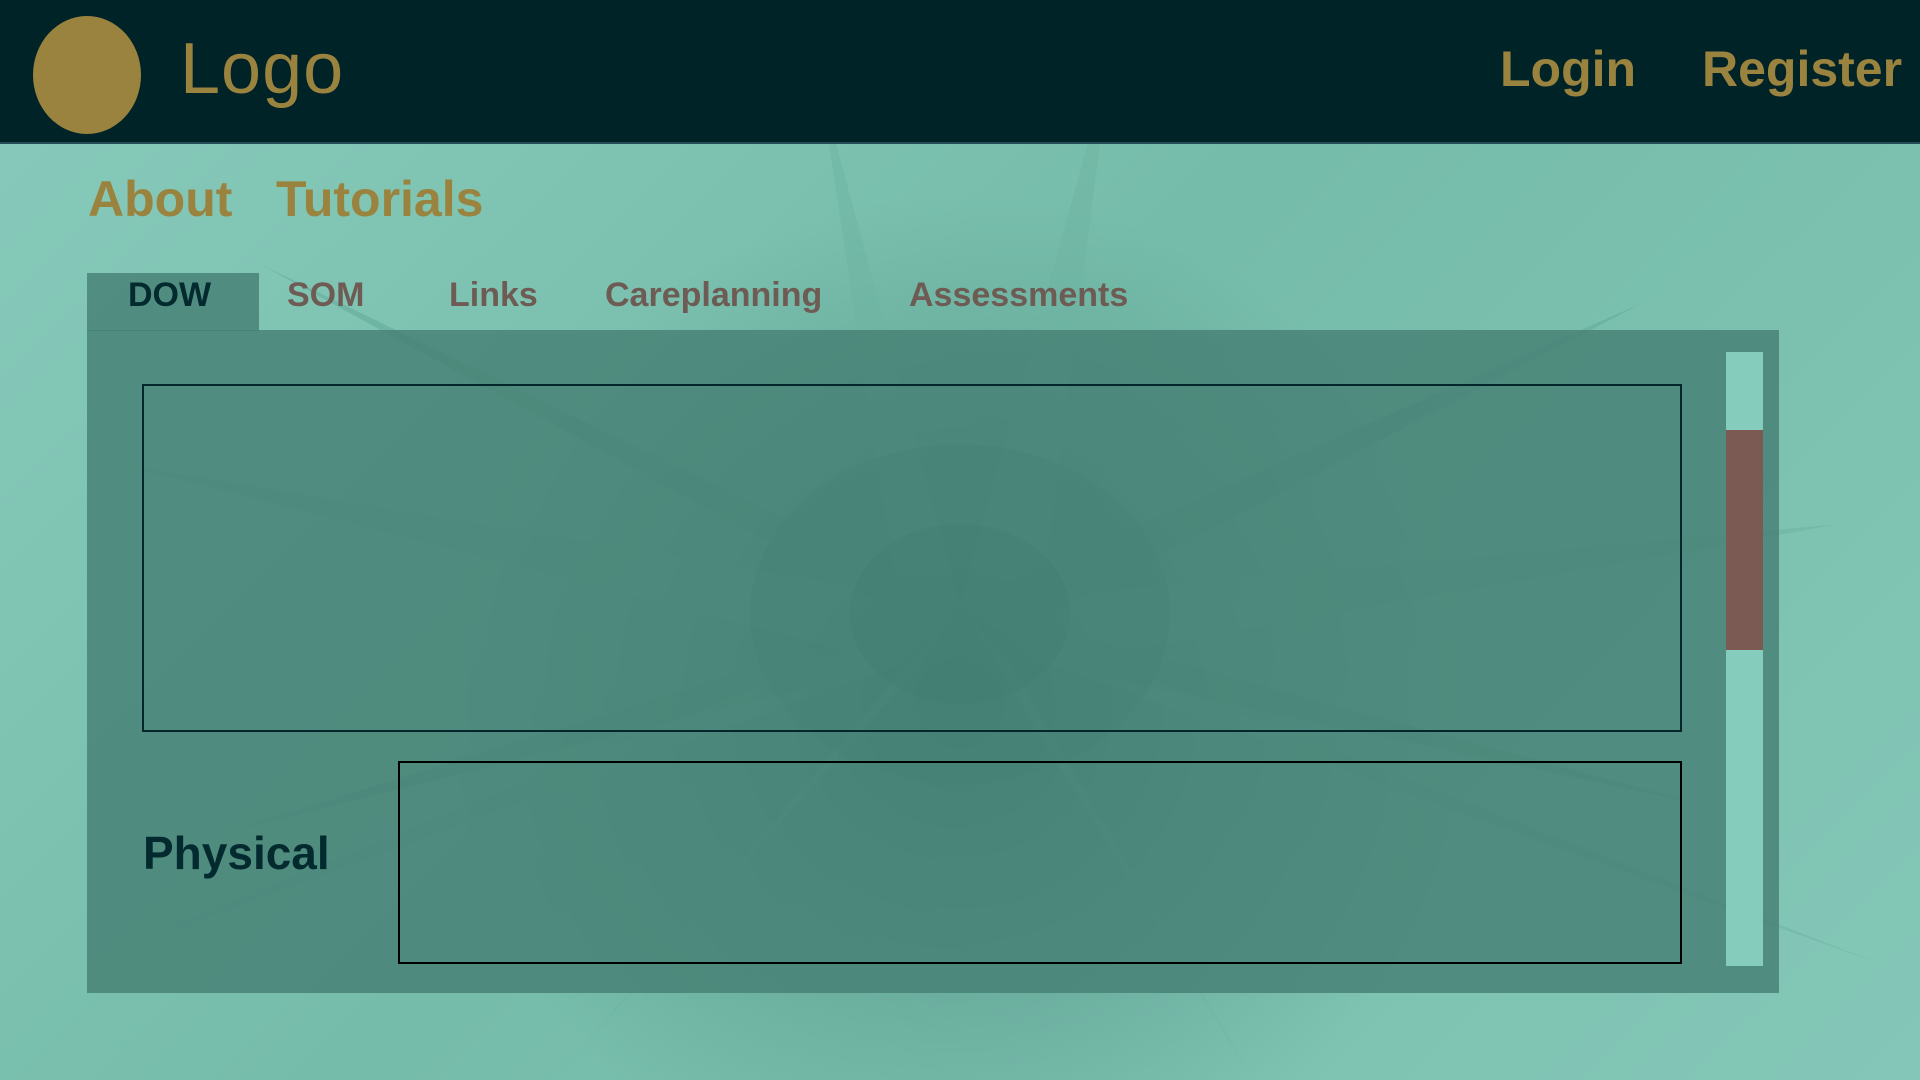 The height and width of the screenshot is (1080, 1920). I want to click on physical-label: Physical, so click(236, 853).